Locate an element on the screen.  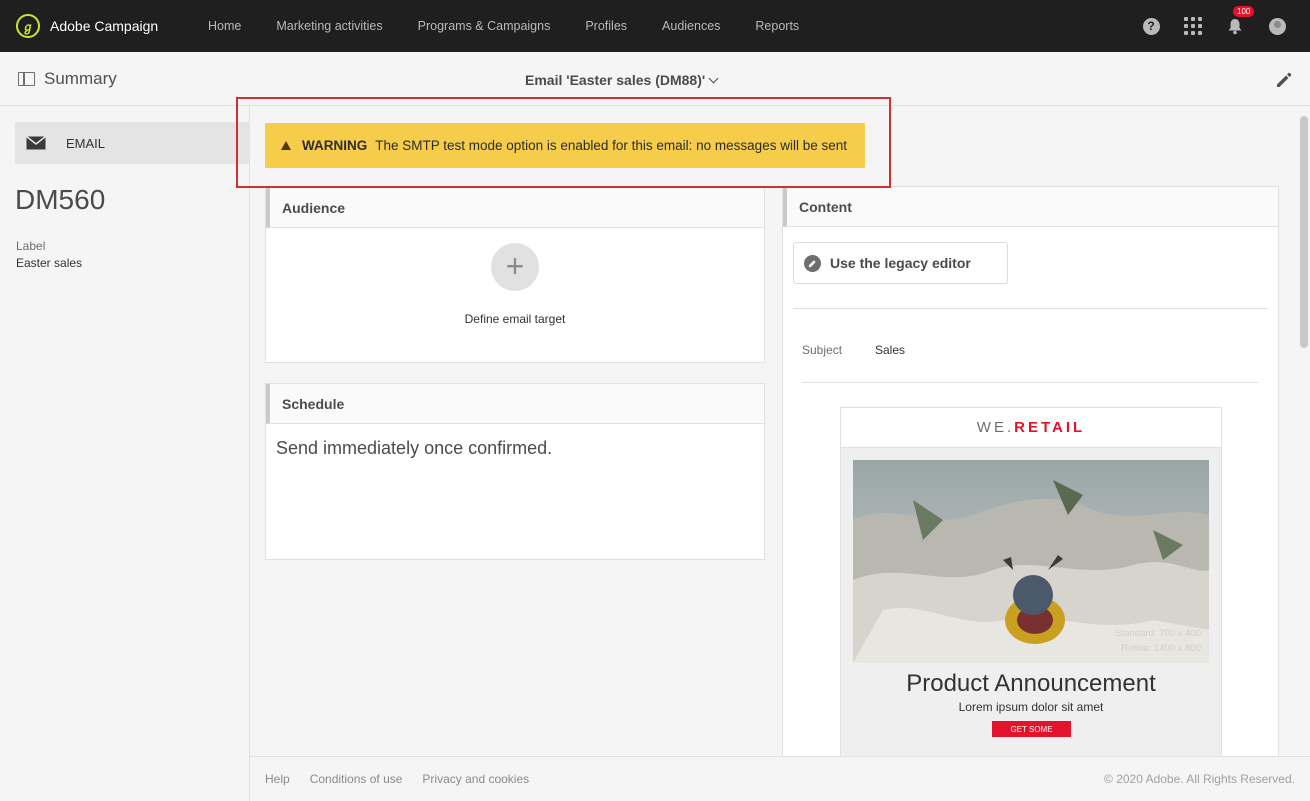
brand: ℊ Adobe Campaign is located at coordinates (112, 26).